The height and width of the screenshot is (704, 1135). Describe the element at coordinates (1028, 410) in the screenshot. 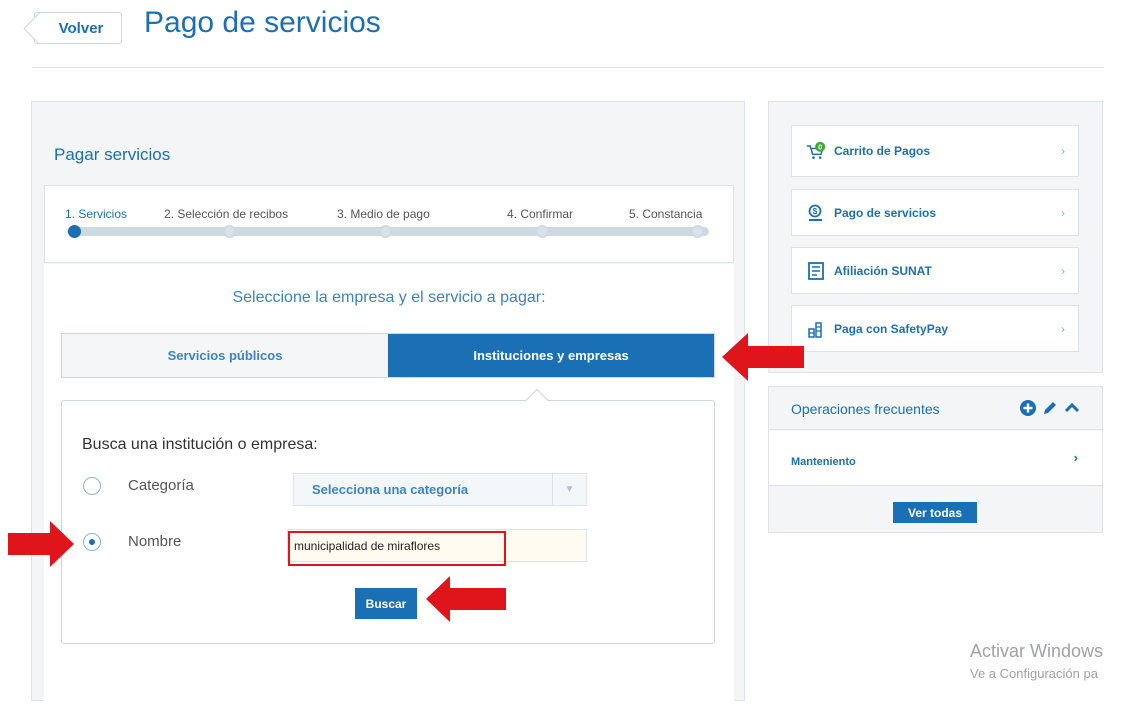

I see `add-icon` at that location.